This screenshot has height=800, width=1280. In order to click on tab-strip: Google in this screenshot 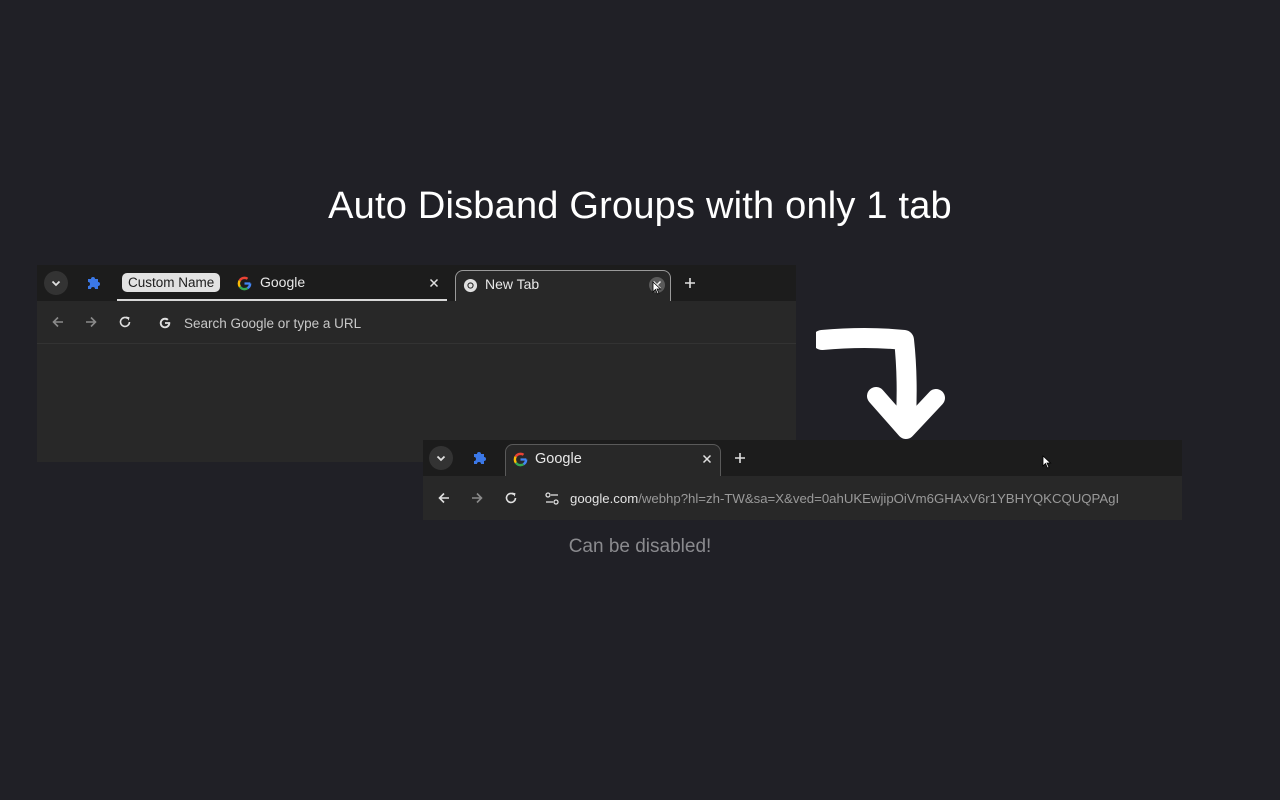, I will do `click(802, 458)`.